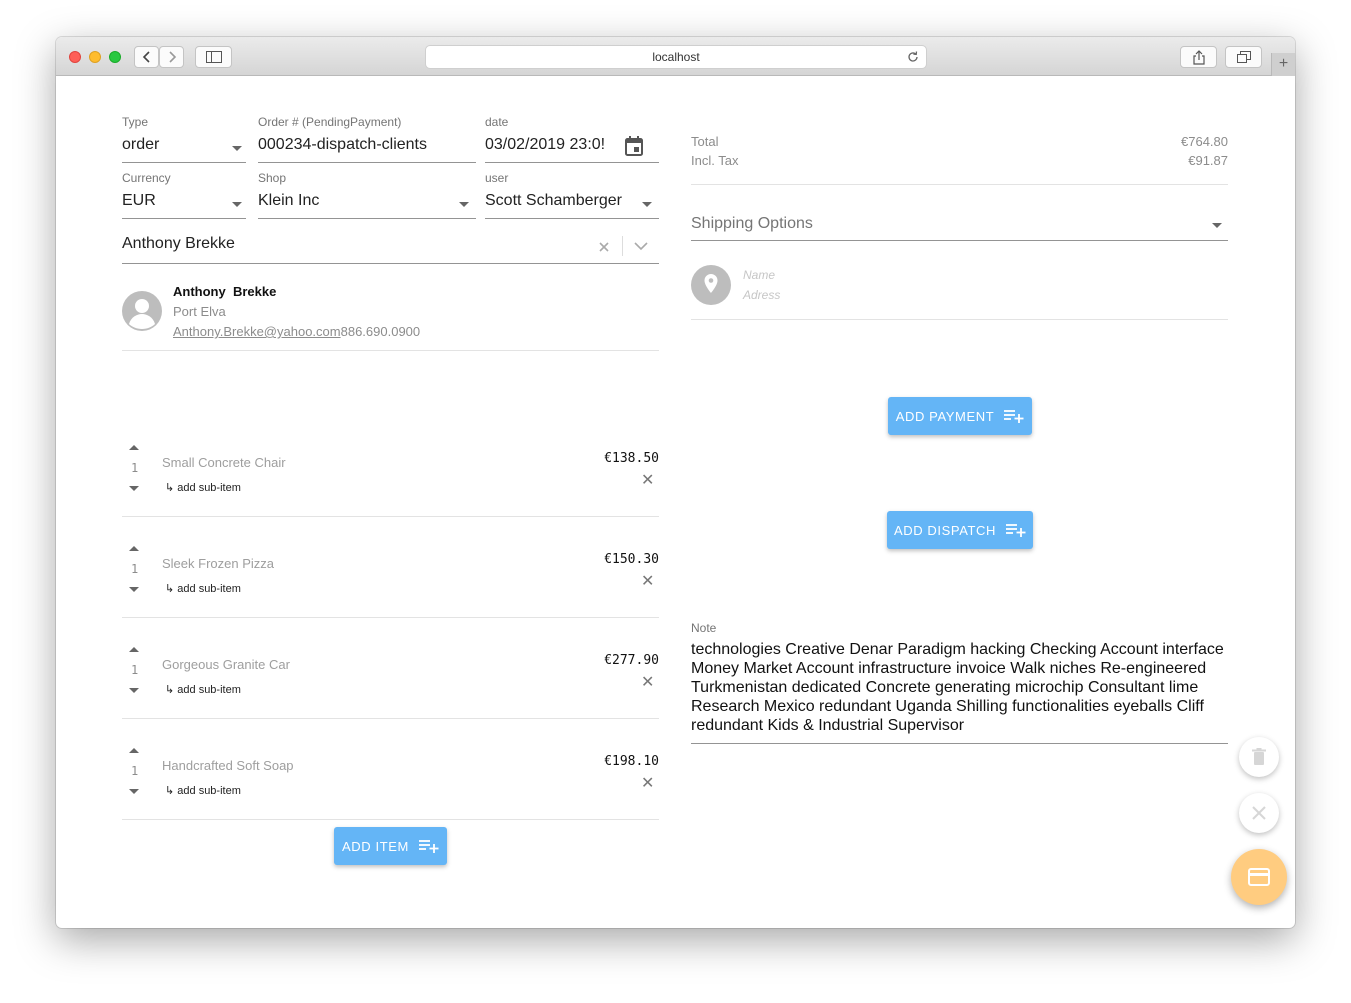 The image size is (1351, 1003). Describe the element at coordinates (146, 178) in the screenshot. I see `currency-label: Currency` at that location.